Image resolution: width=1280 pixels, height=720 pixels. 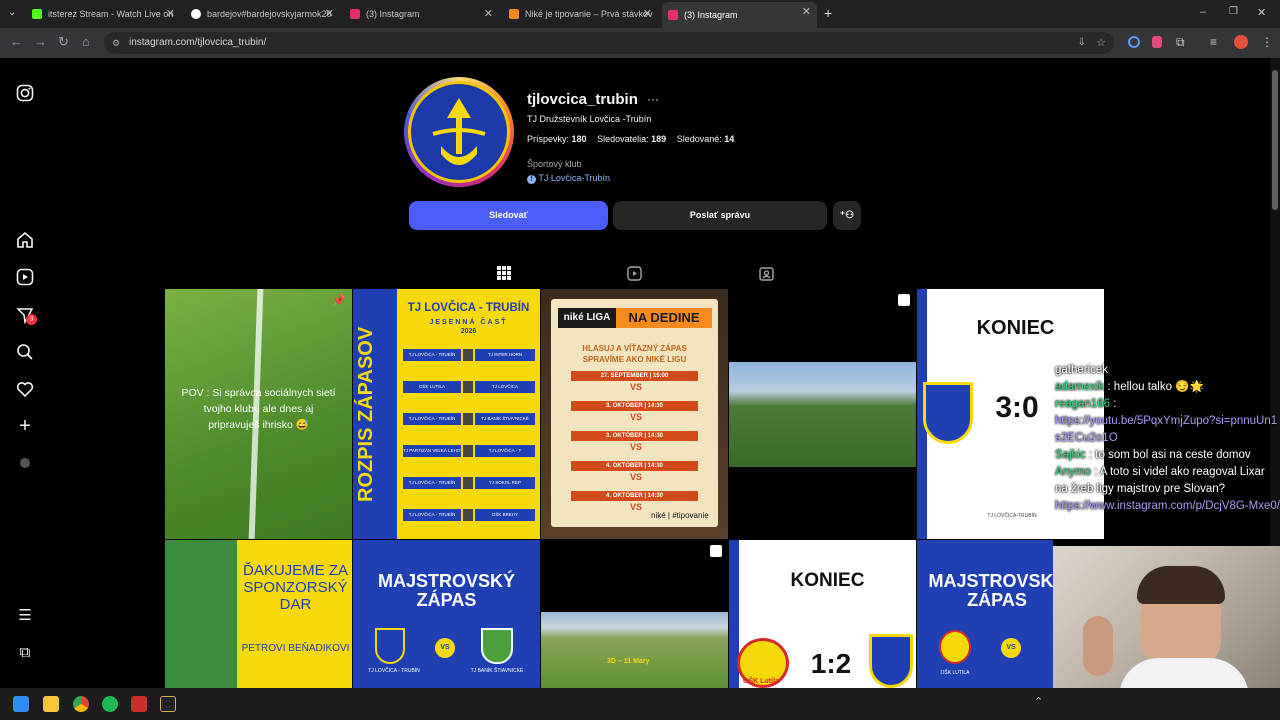 What do you see at coordinates (25, 653) in the screenshot?
I see `more-apps-icon: ⧉` at bounding box center [25, 653].